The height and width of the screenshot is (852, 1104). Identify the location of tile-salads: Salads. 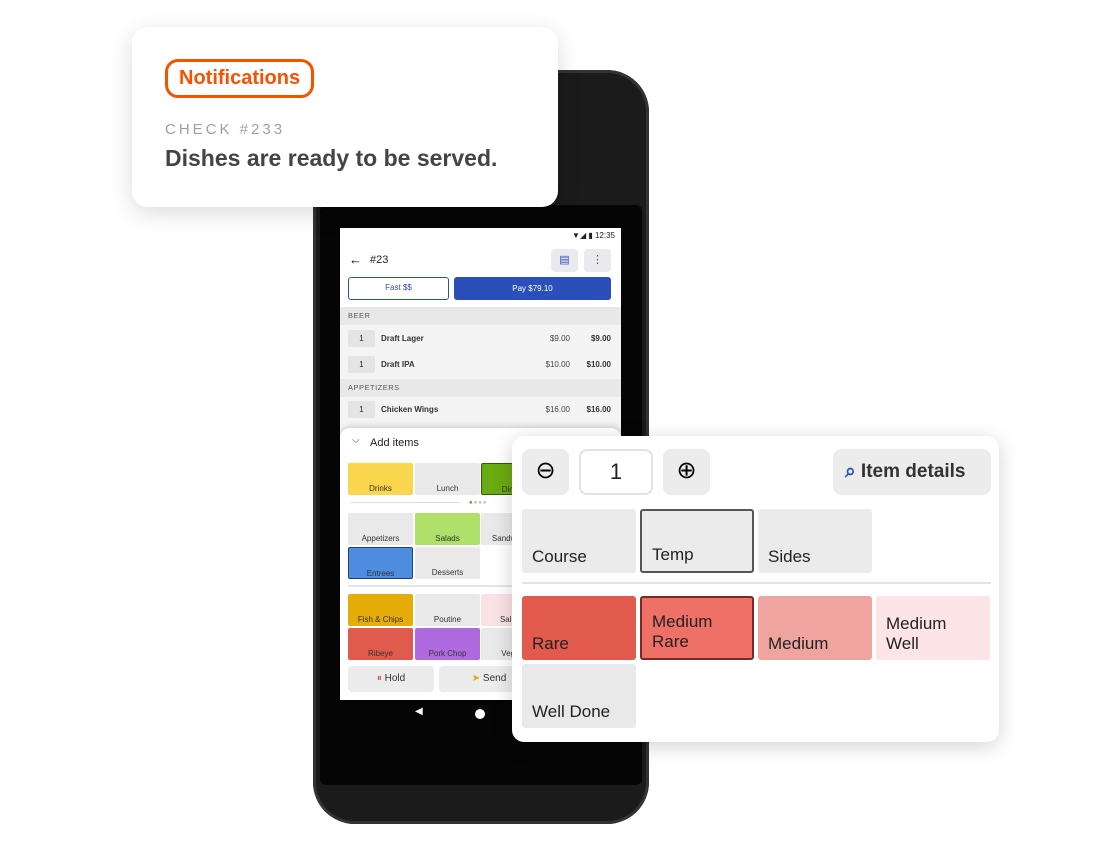
(447, 529).